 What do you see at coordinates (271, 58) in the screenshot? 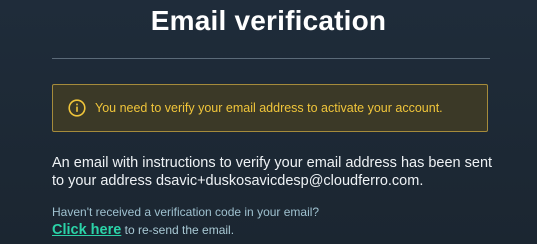
I see `divider` at bounding box center [271, 58].